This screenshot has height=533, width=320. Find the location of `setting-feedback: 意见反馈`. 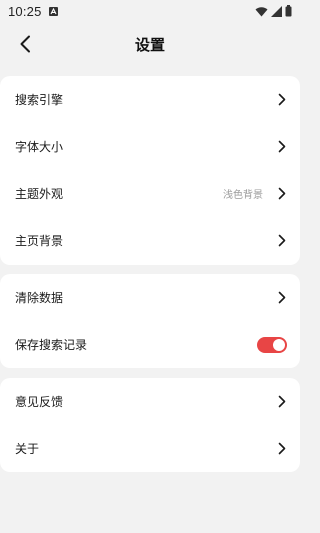

setting-feedback: 意见反馈 is located at coordinates (150, 401).